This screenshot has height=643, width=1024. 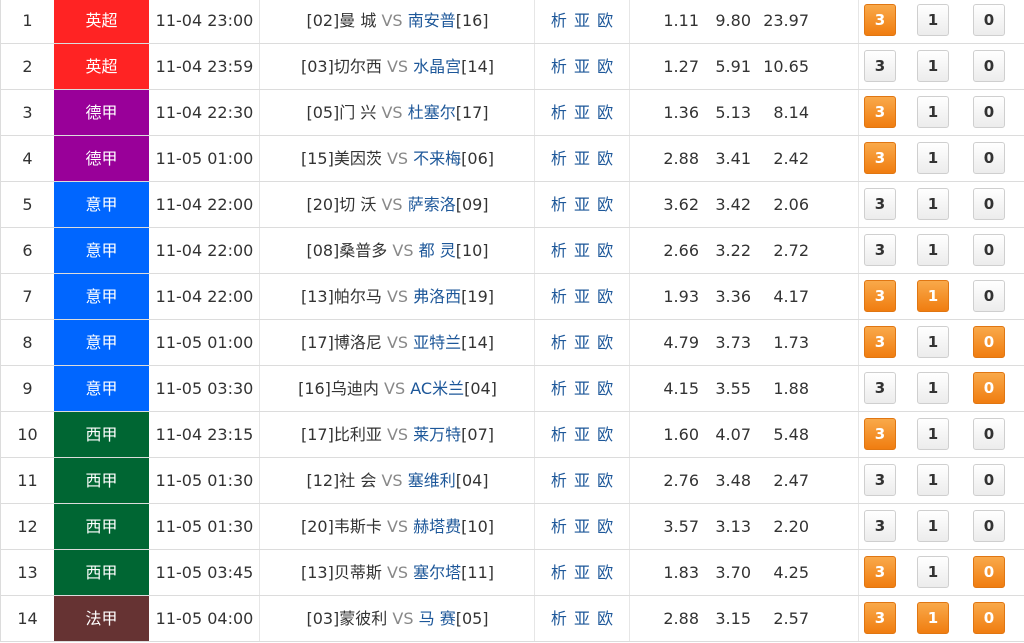 I want to click on home-team: 切 沃, so click(x=357, y=204).